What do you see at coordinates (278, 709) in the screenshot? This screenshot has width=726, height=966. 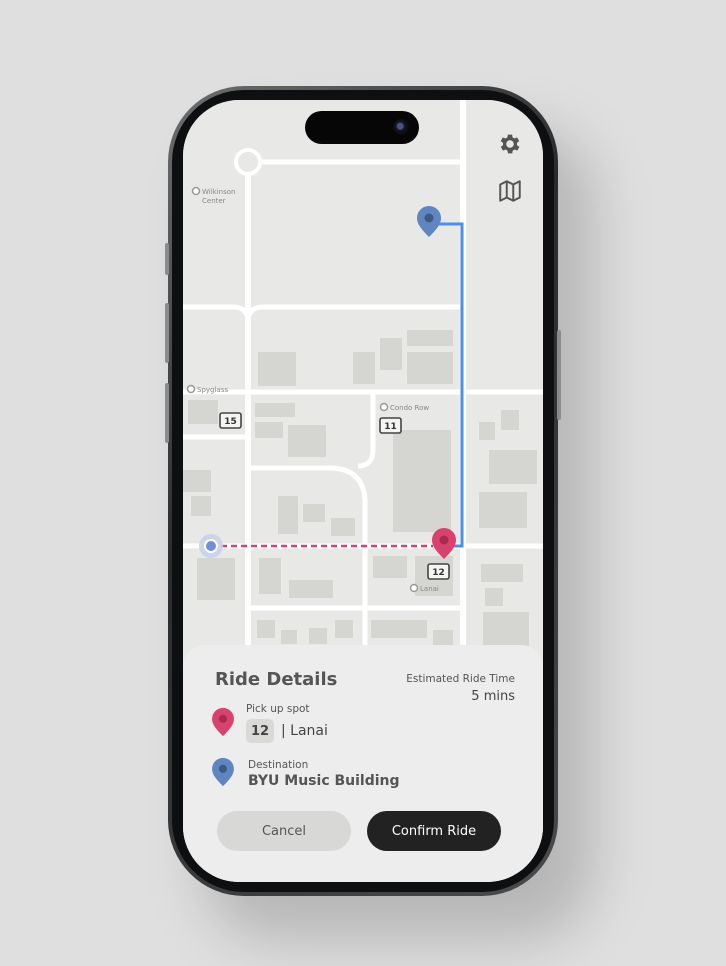 I see `pickup-label: Pick up spot` at bounding box center [278, 709].